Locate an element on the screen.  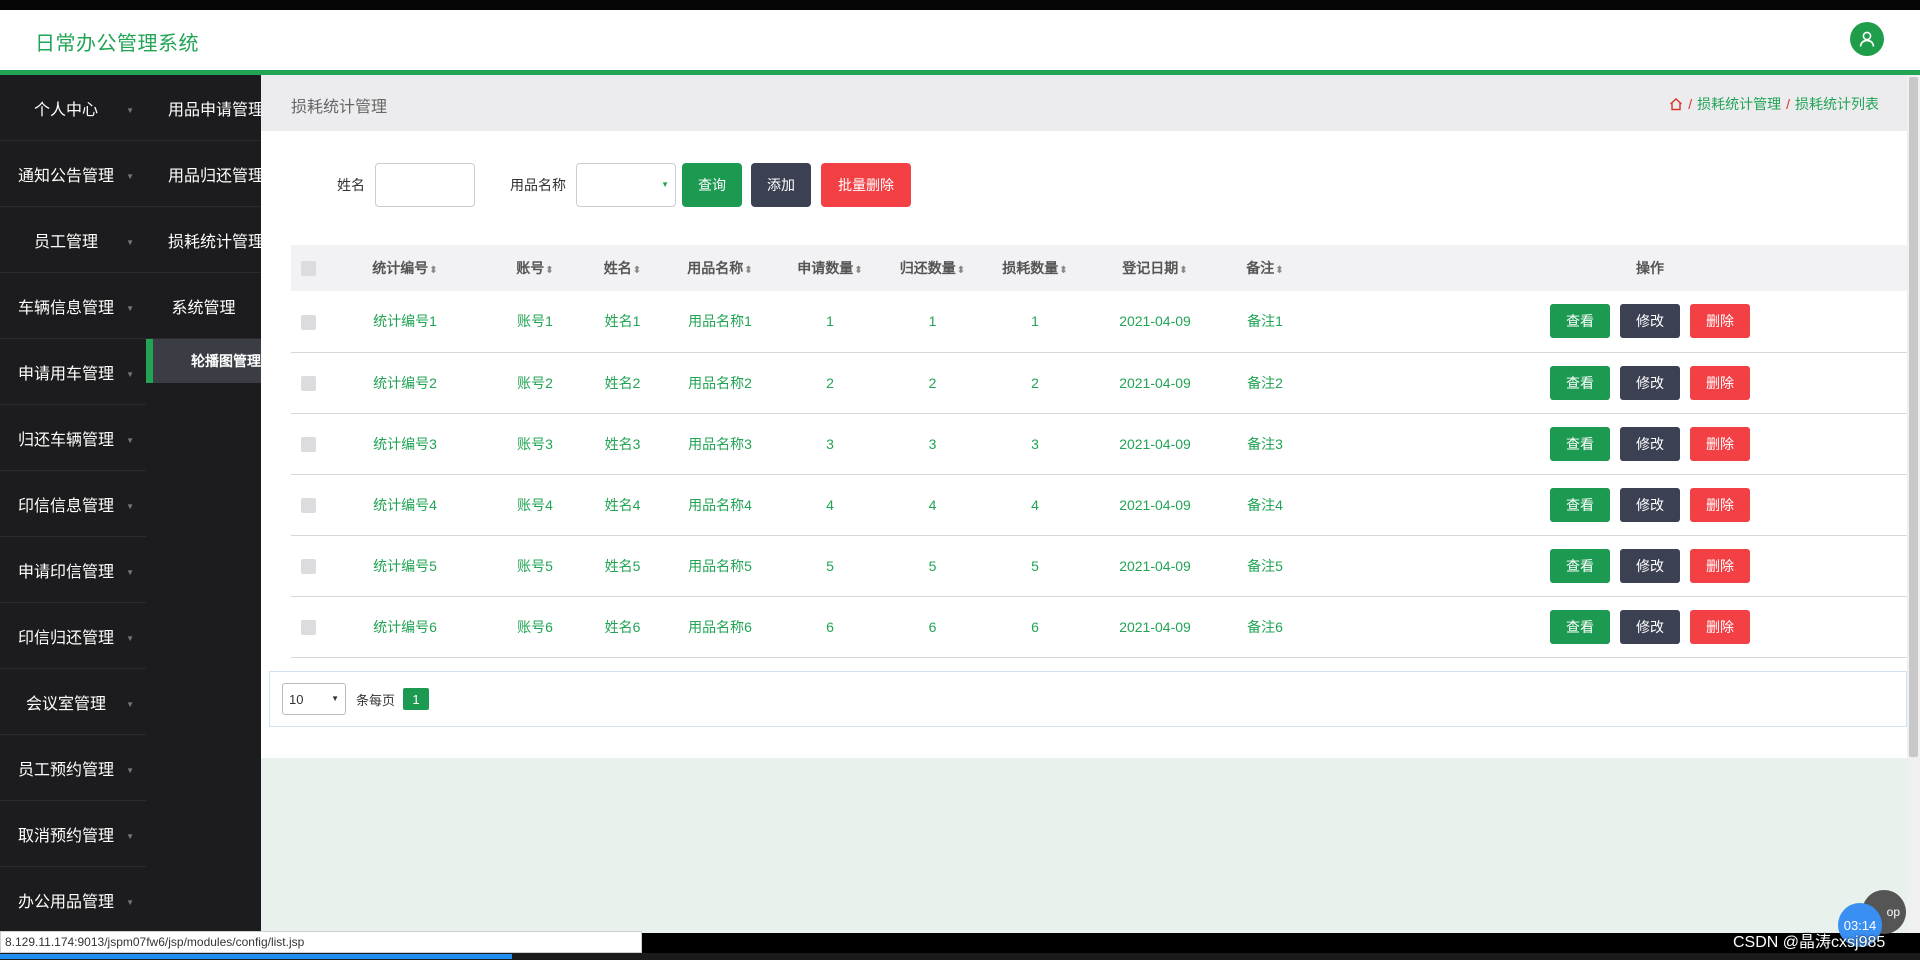
app-title: 日常办公管理系统 is located at coordinates (117, 44).